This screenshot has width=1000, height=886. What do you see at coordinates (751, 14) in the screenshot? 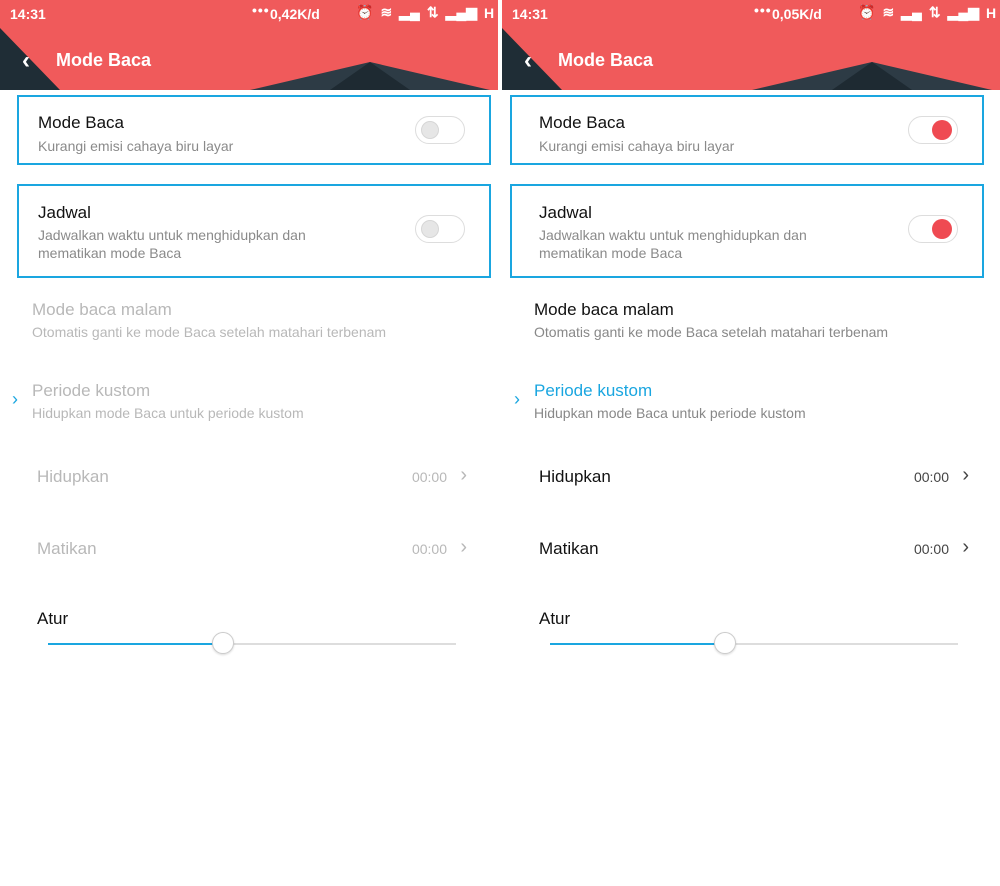
I see `status-bar: 14:31 ••• 0,05K/d ⏰ ≋ ▂▄ ⇅ ▂▄▆ H` at bounding box center [751, 14].